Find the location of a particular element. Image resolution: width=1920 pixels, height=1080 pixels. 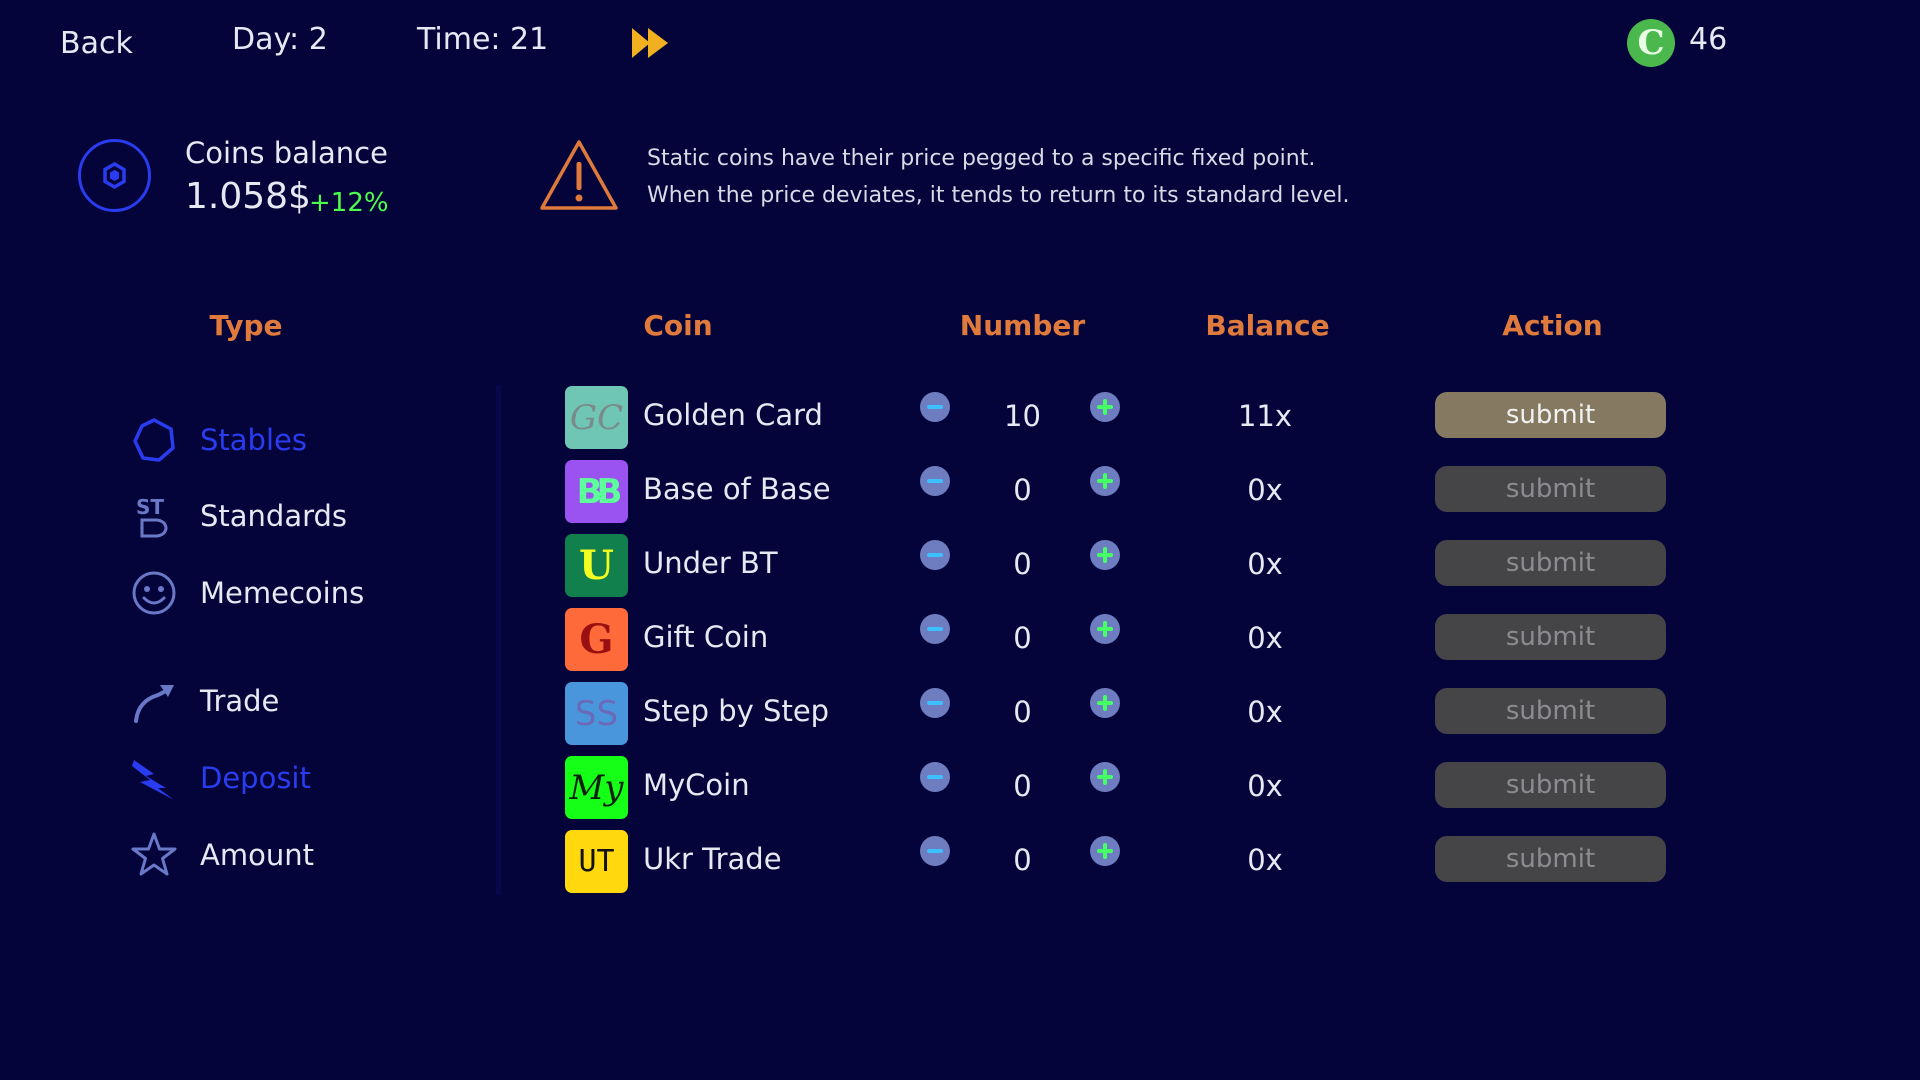

balance-label: Coins balance is located at coordinates (286, 153).